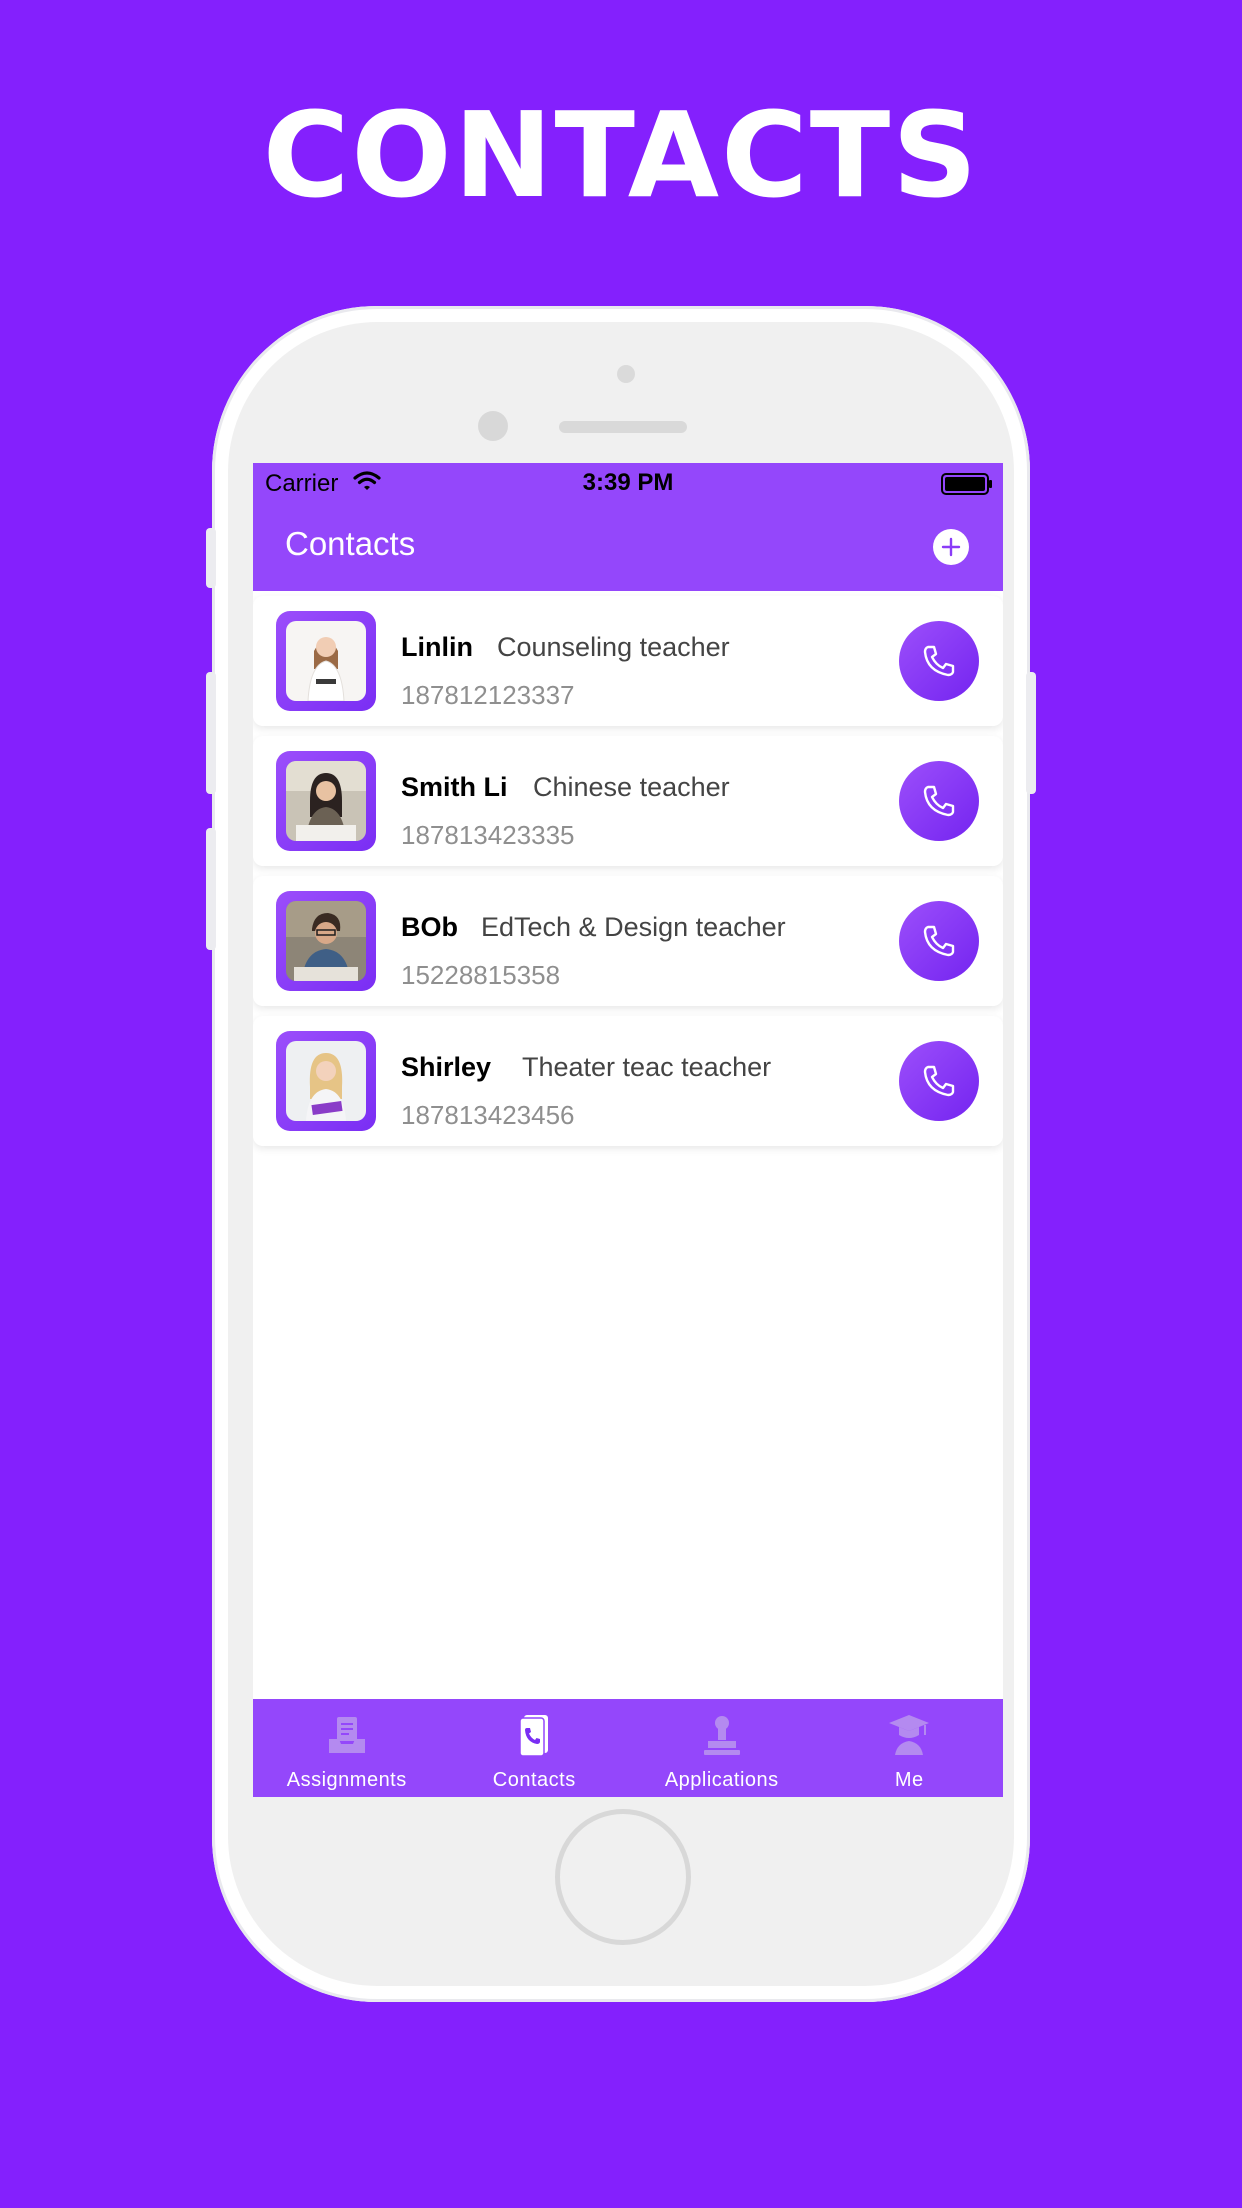 The width and height of the screenshot is (1242, 2208). I want to click on tab-label: Assignments, so click(346, 1780).